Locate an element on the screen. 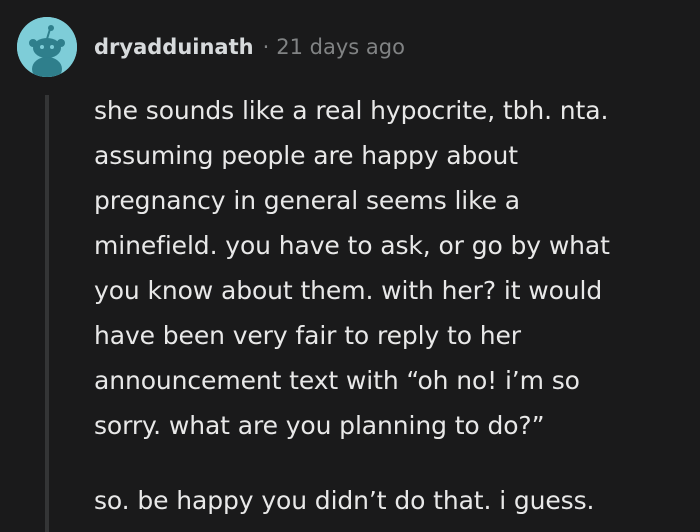  comment-header: dryadduinath · 21 days ago is located at coordinates (249, 47).